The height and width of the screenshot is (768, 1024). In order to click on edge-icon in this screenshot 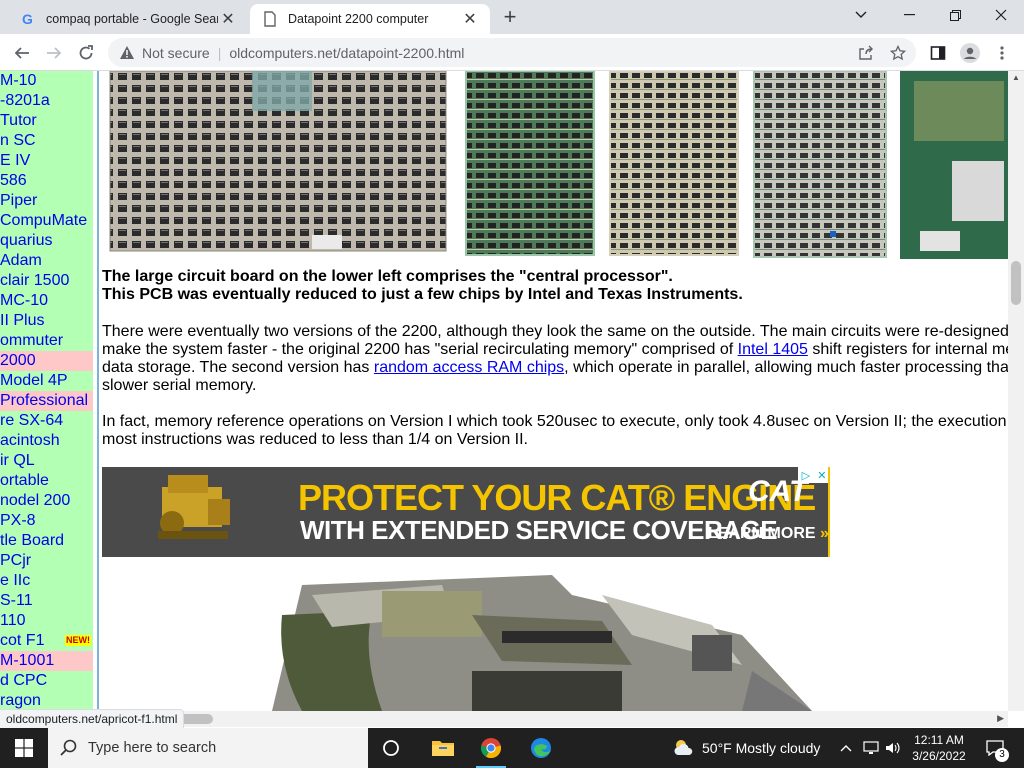, I will do `click(541, 748)`.